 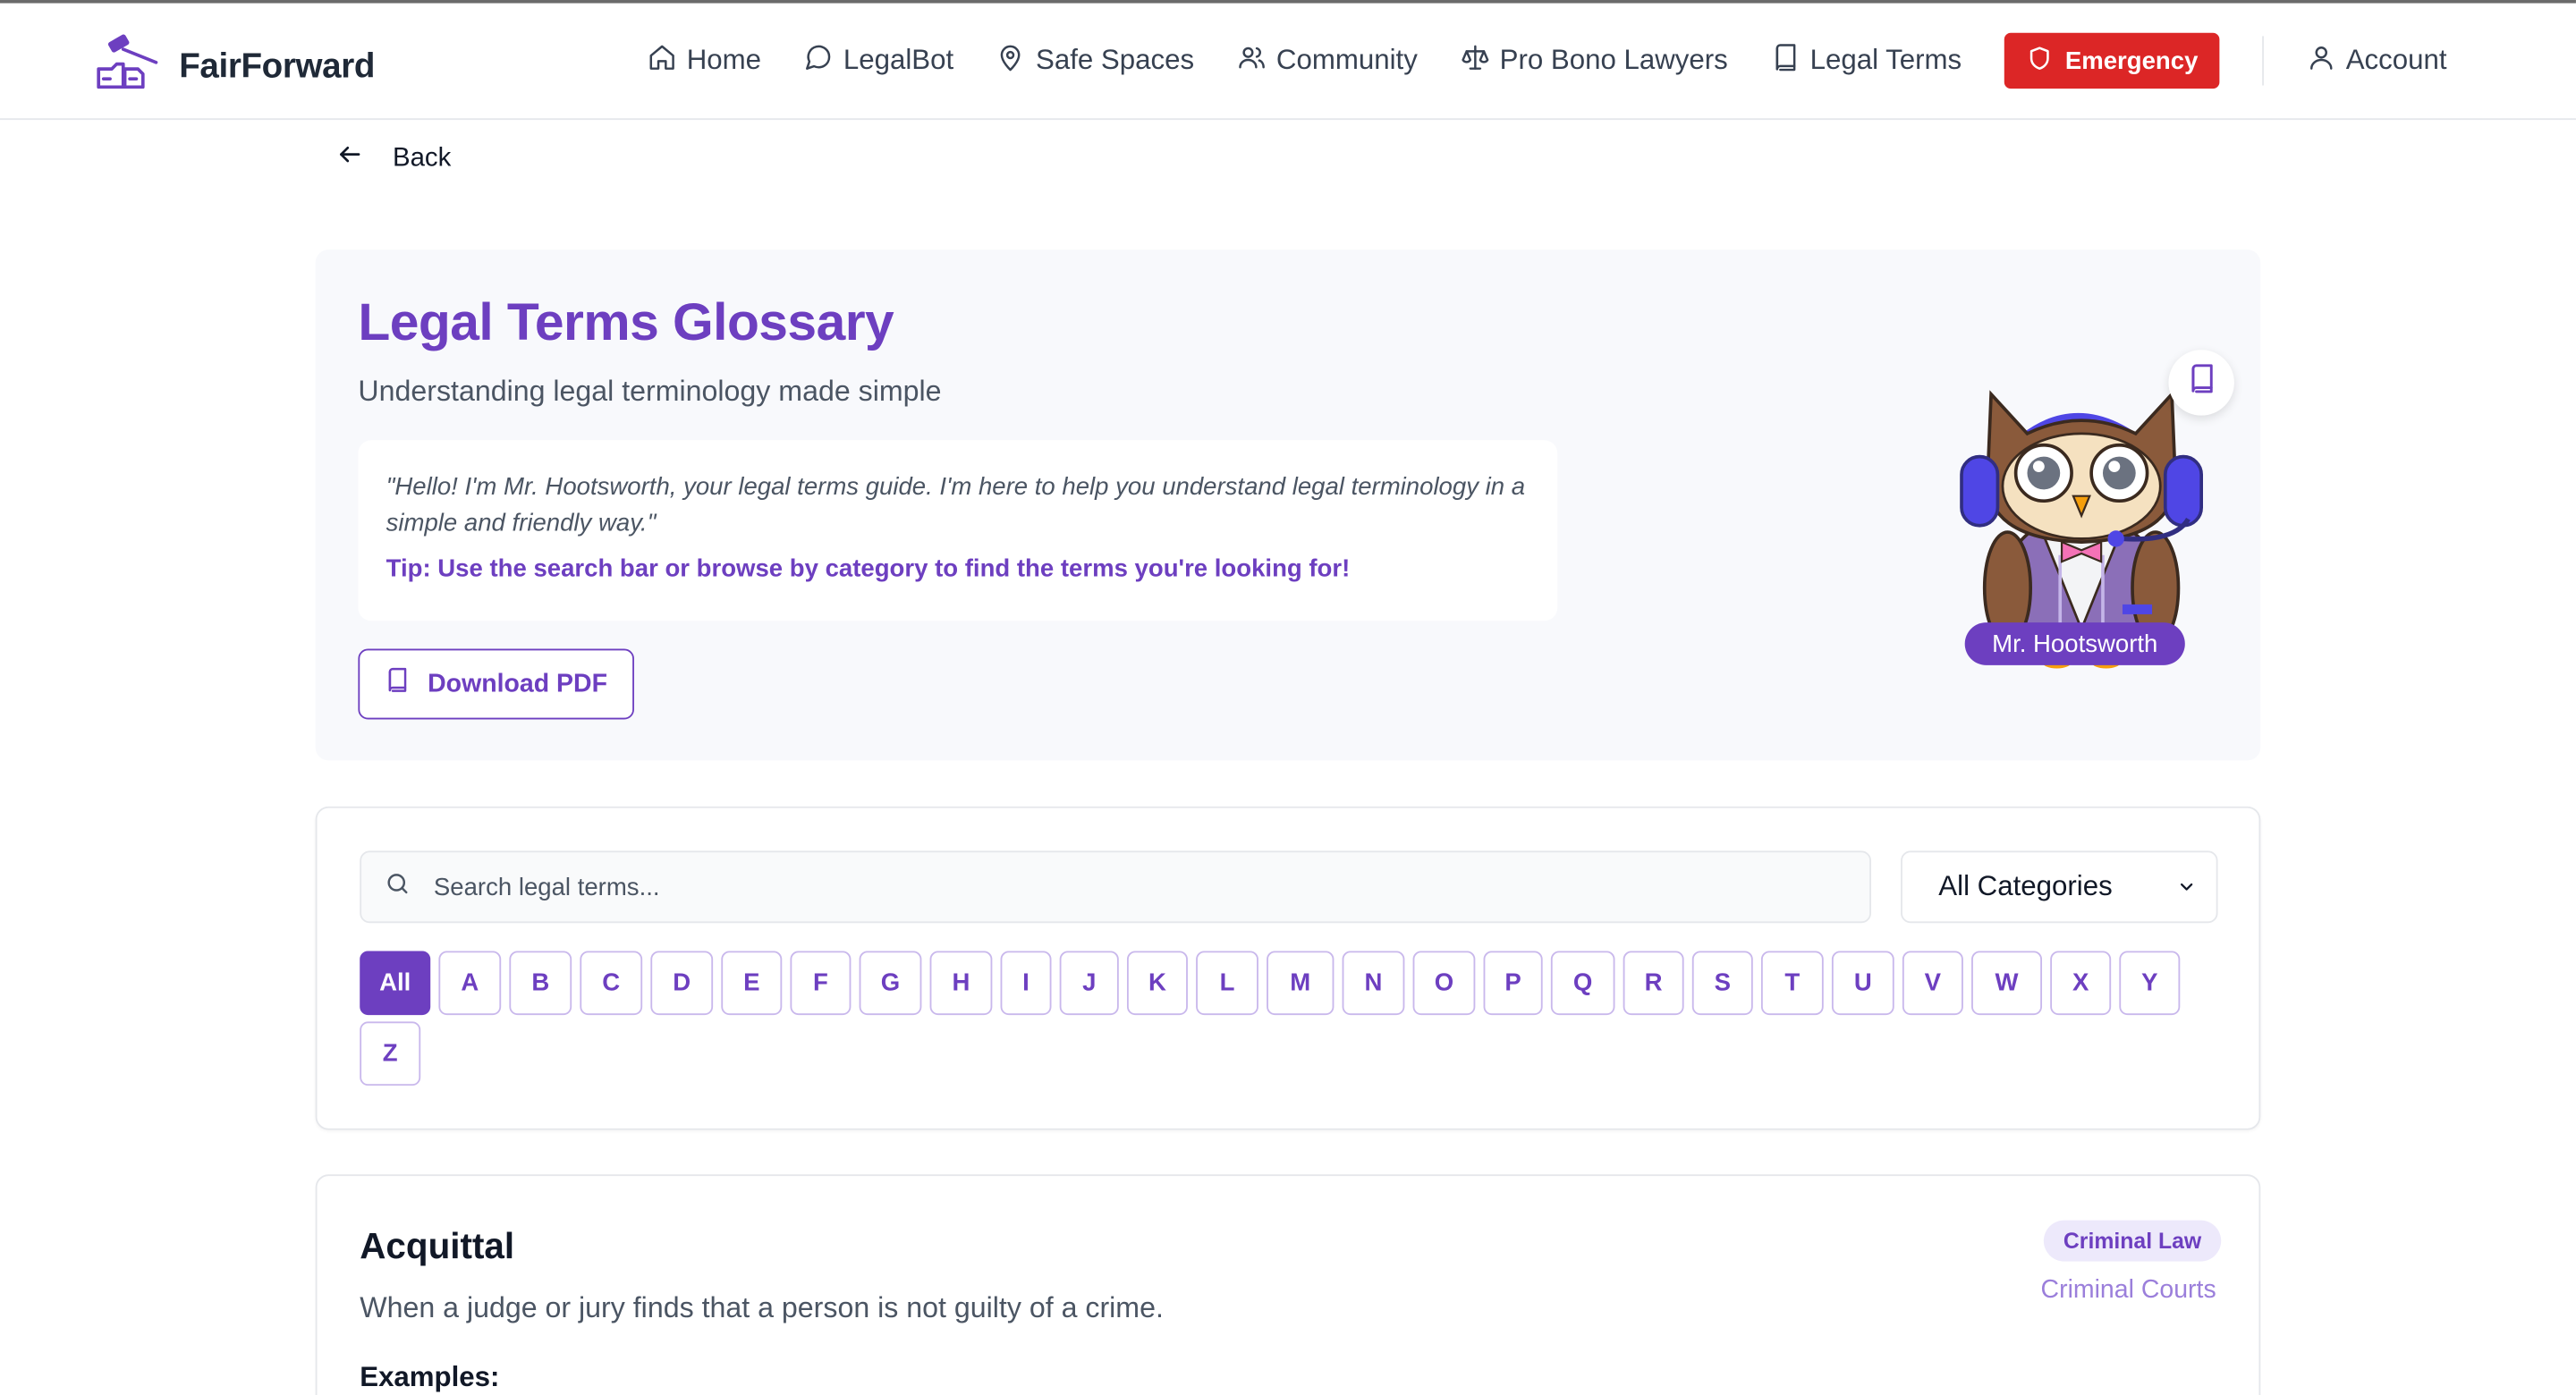 What do you see at coordinates (422, 157) in the screenshot?
I see `back-label: Back` at bounding box center [422, 157].